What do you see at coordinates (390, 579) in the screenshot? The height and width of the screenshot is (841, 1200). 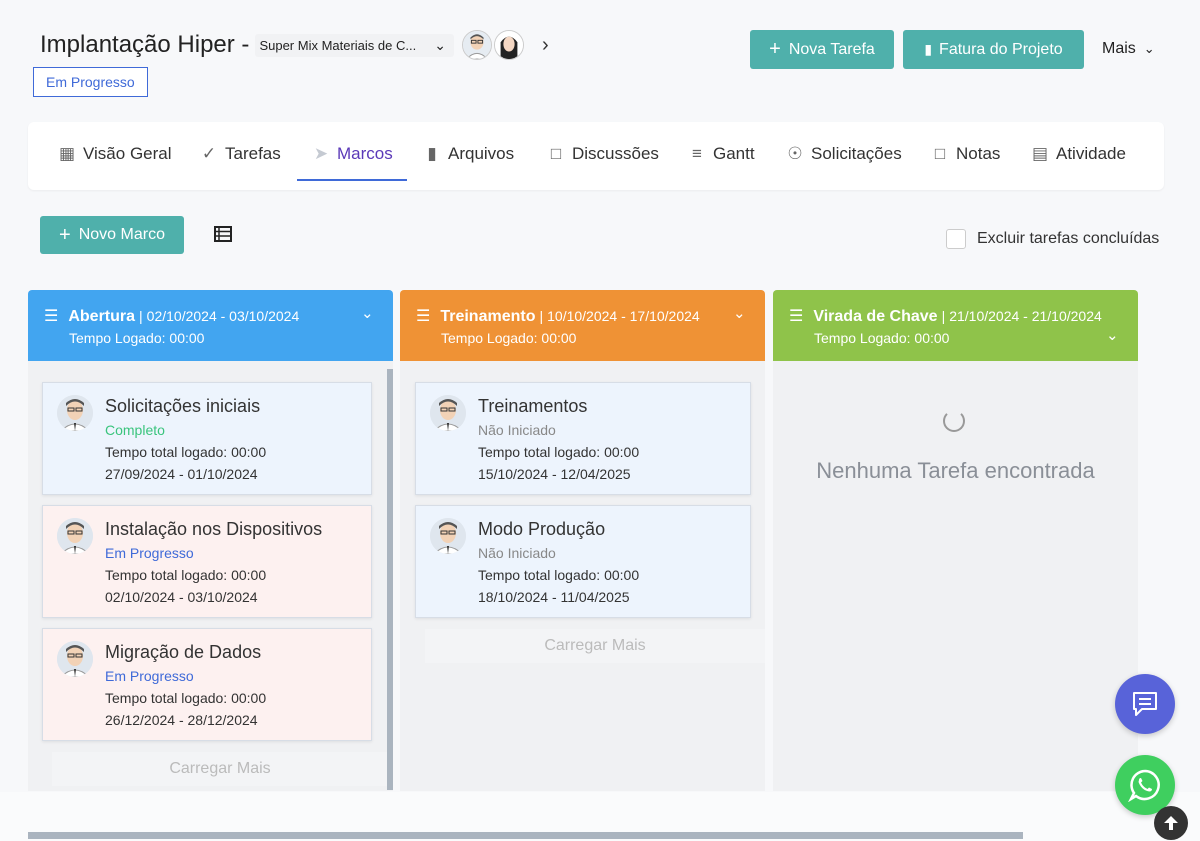 I see `column-scrollbar` at bounding box center [390, 579].